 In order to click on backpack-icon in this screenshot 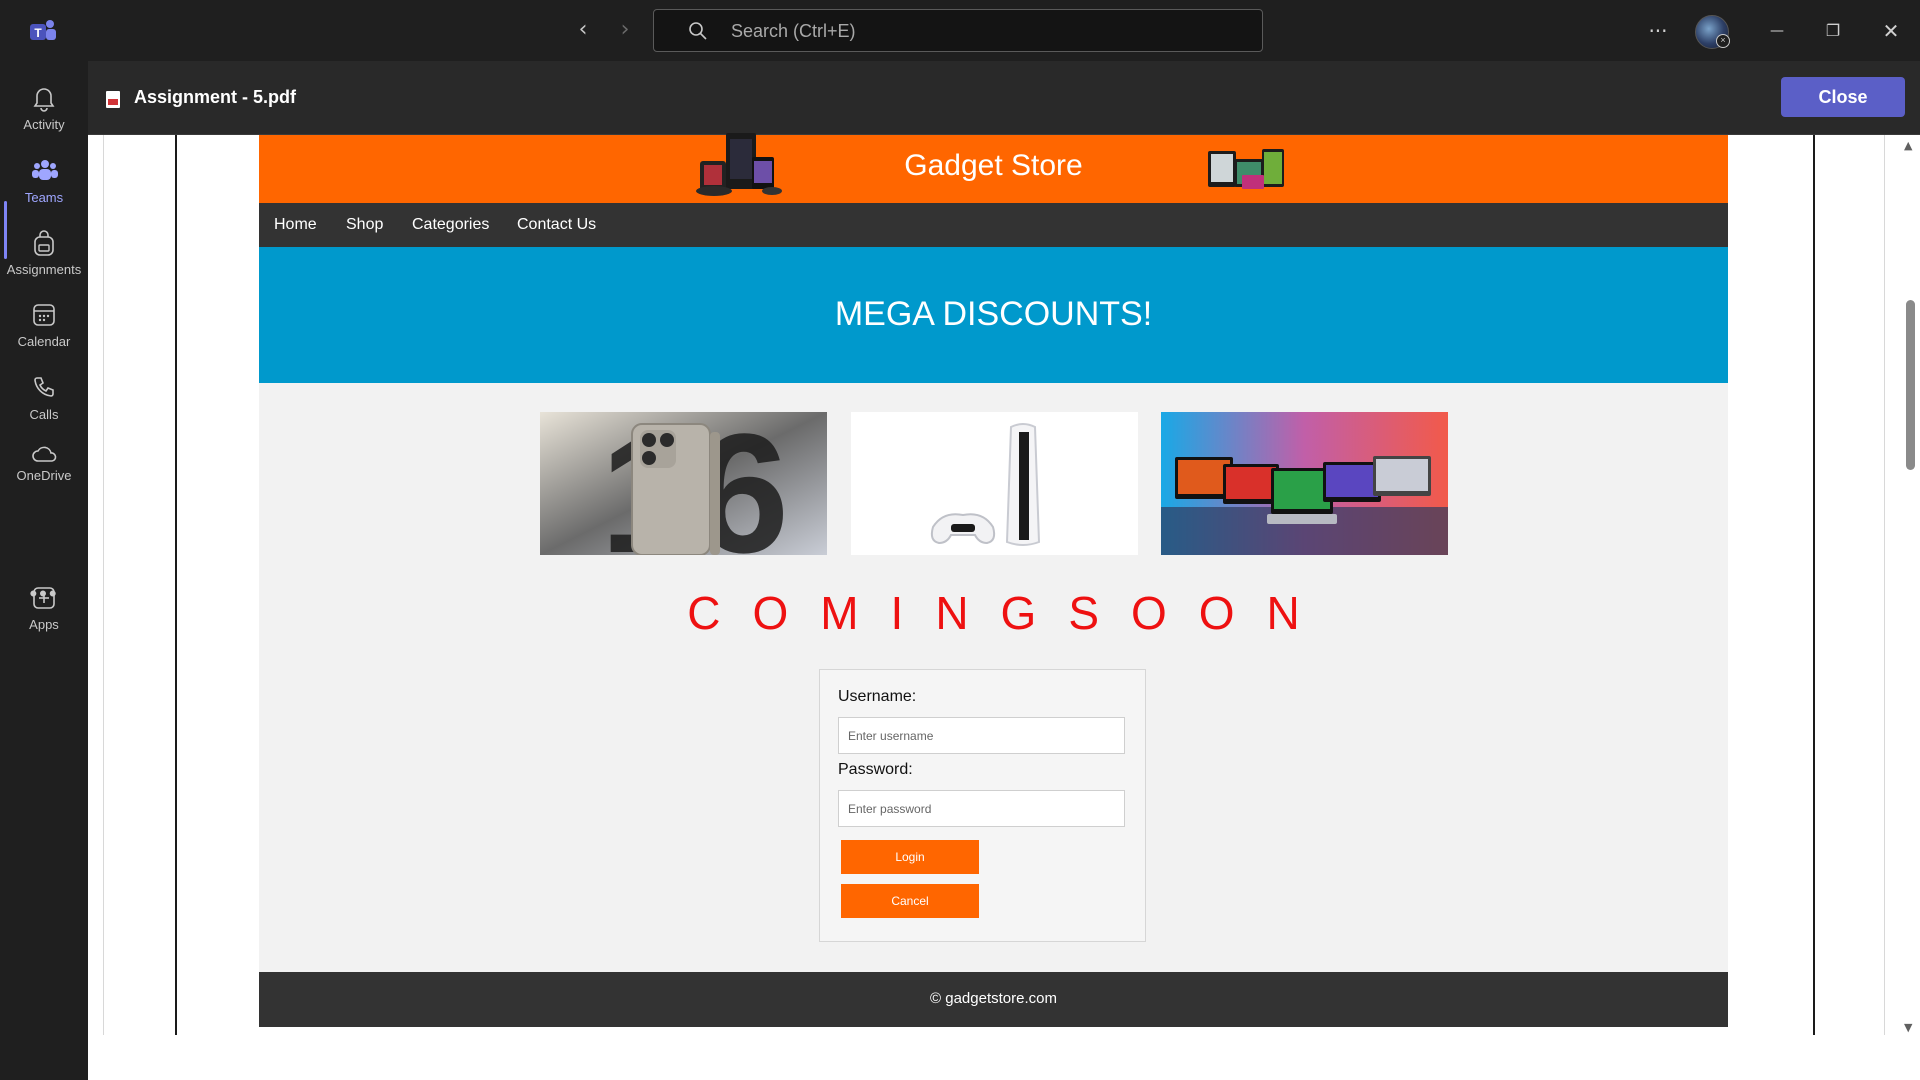, I will do `click(44, 243)`.